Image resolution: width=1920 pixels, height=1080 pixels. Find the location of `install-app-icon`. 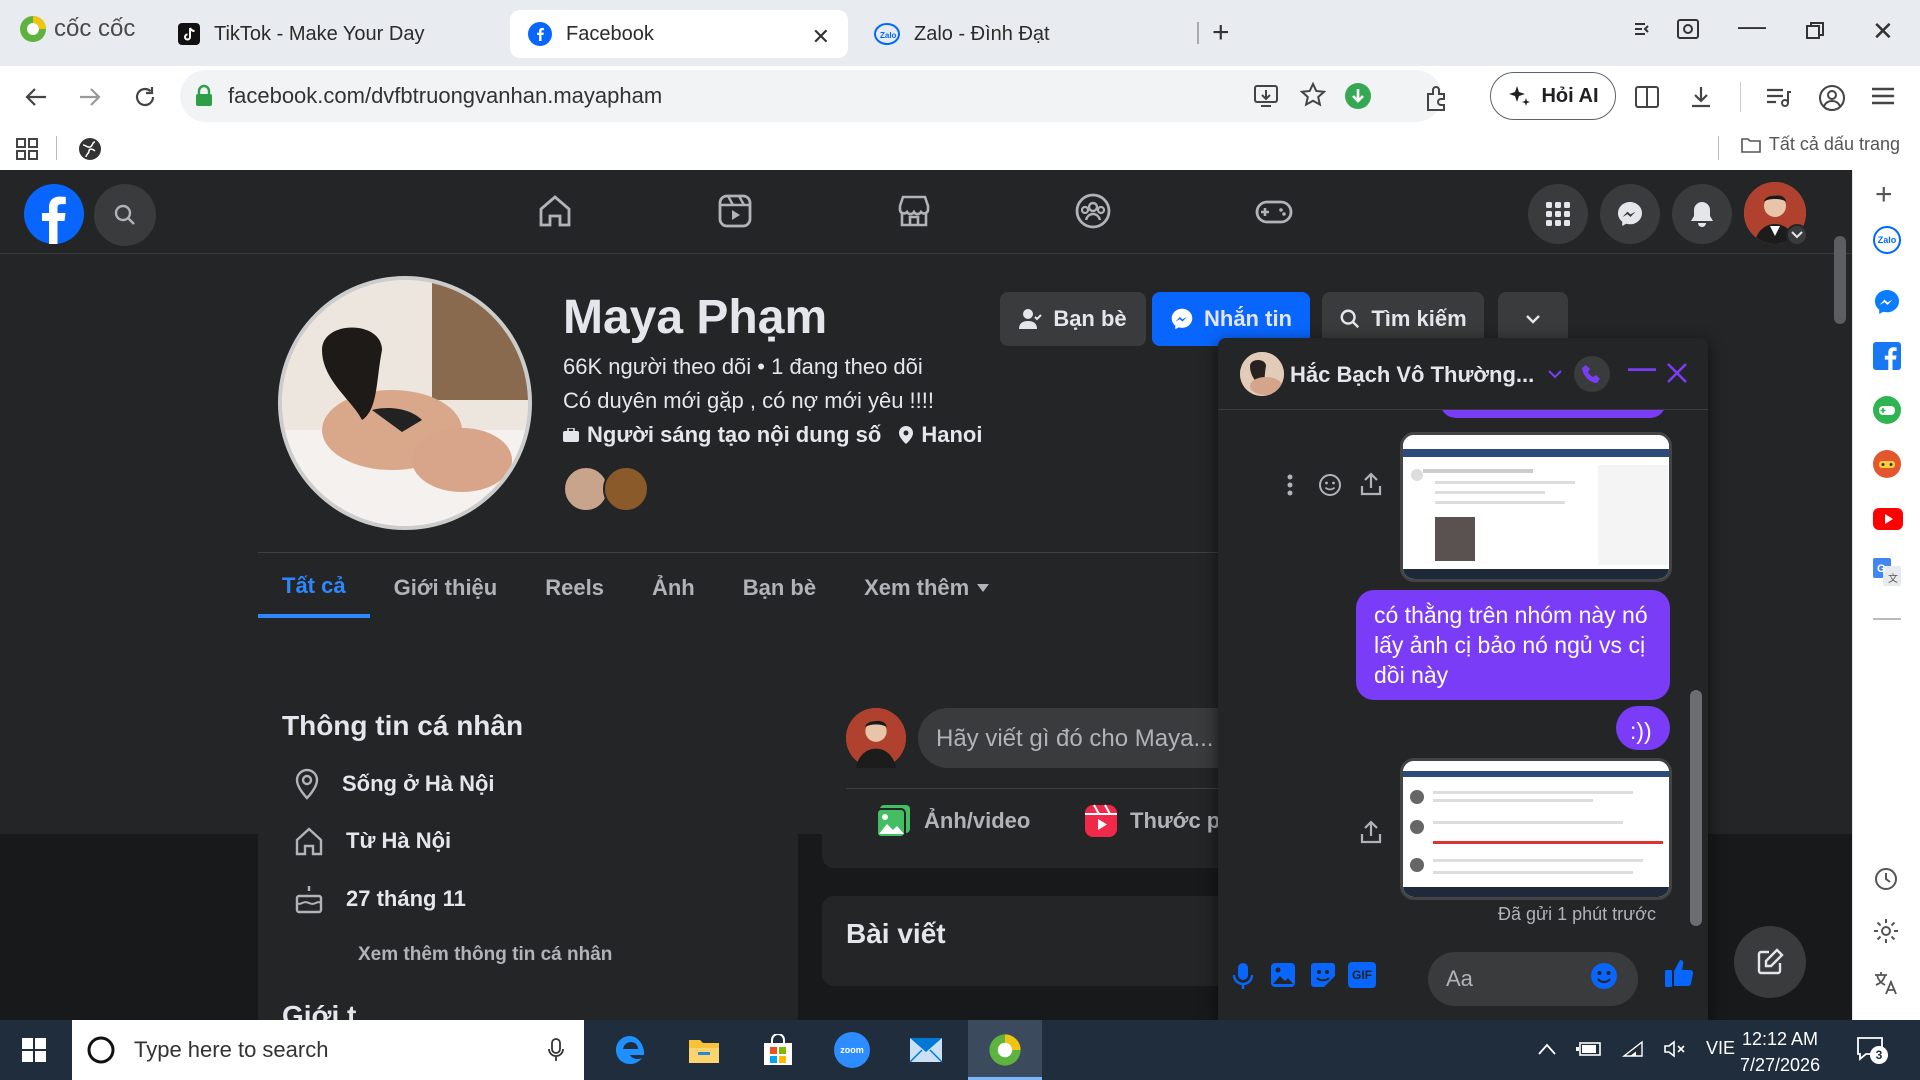

install-app-icon is located at coordinates (1266, 96).